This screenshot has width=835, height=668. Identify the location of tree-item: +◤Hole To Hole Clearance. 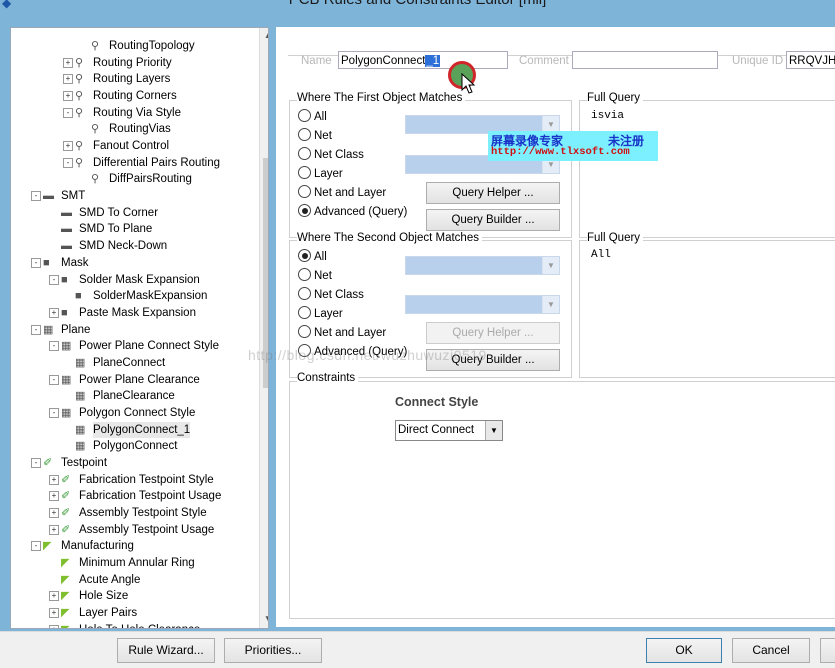
(135, 625).